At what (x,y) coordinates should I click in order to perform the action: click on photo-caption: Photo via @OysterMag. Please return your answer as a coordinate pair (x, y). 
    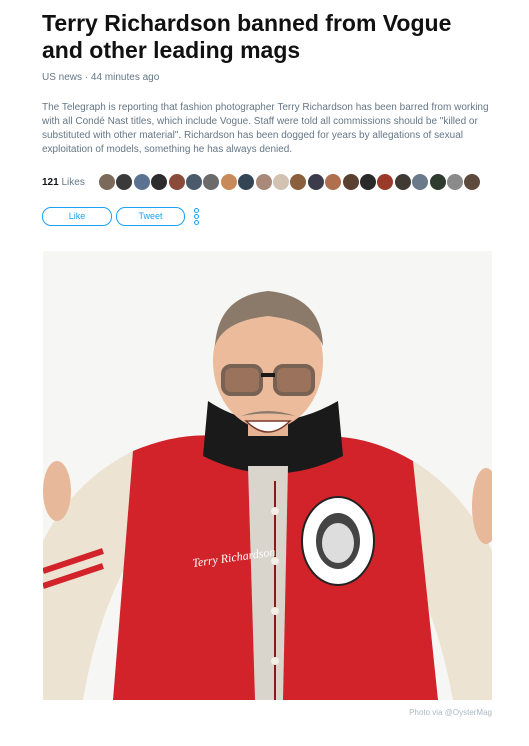
    Looking at the image, I should click on (450, 712).